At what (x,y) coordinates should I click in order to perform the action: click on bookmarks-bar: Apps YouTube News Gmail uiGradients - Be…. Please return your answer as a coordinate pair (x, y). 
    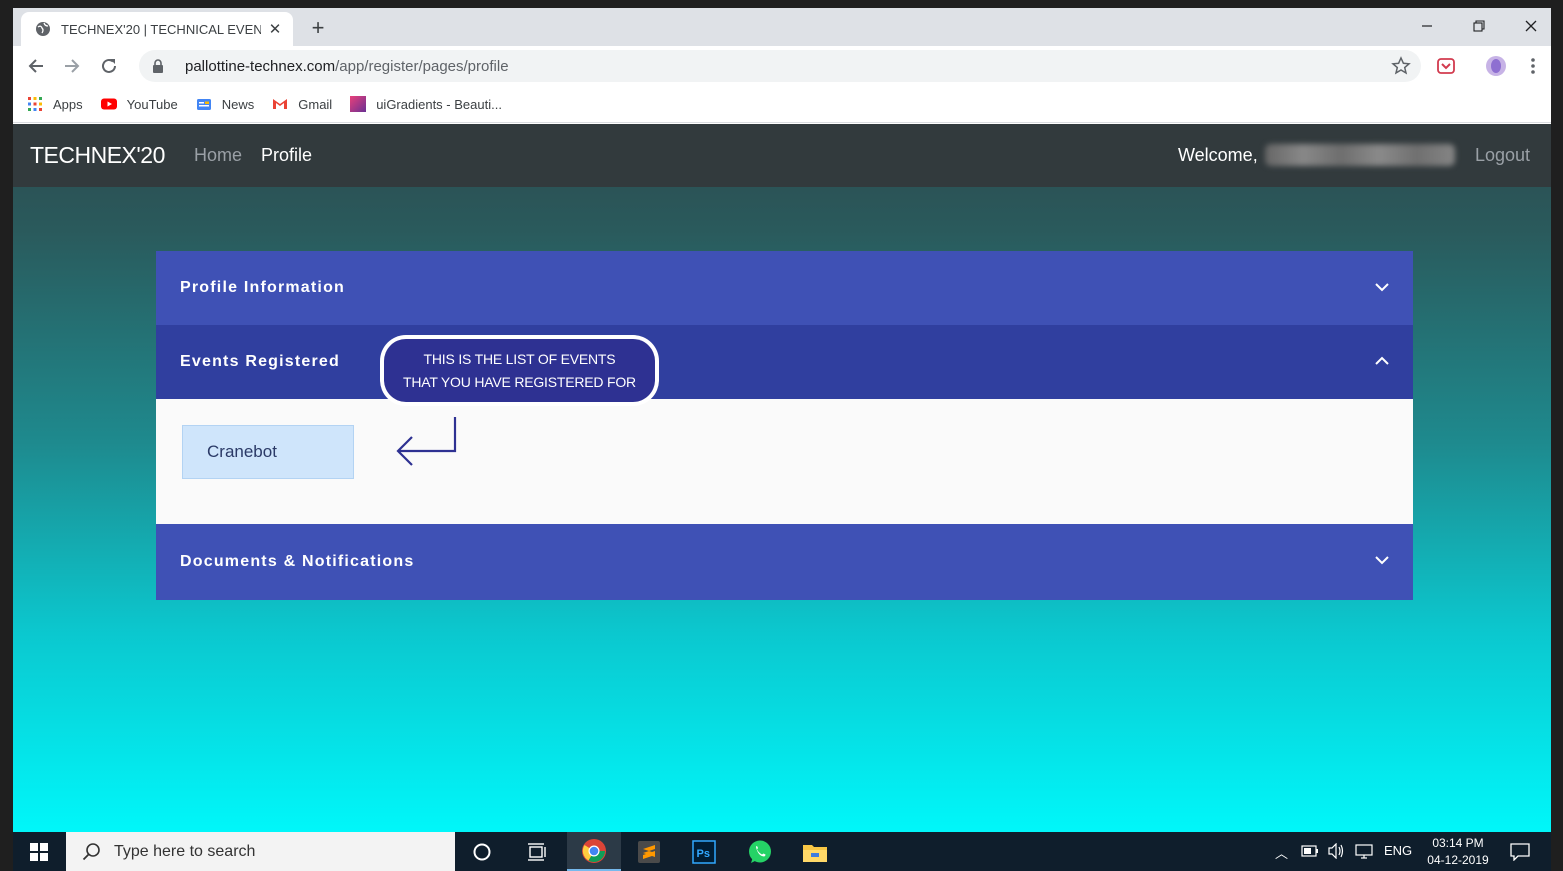
    Looking at the image, I should click on (782, 104).